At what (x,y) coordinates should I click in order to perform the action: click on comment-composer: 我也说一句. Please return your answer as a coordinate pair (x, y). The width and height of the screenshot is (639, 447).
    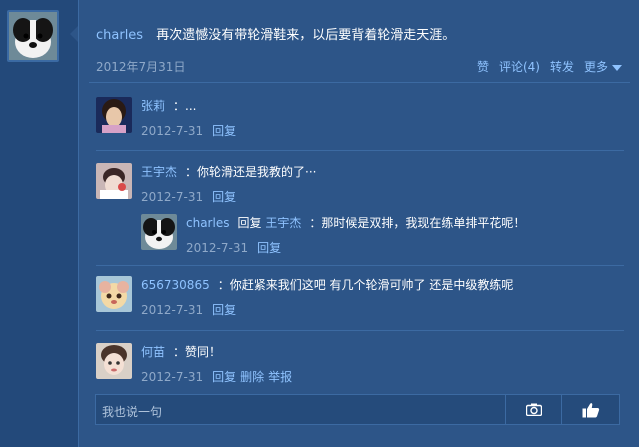
    Looking at the image, I should click on (357, 409).